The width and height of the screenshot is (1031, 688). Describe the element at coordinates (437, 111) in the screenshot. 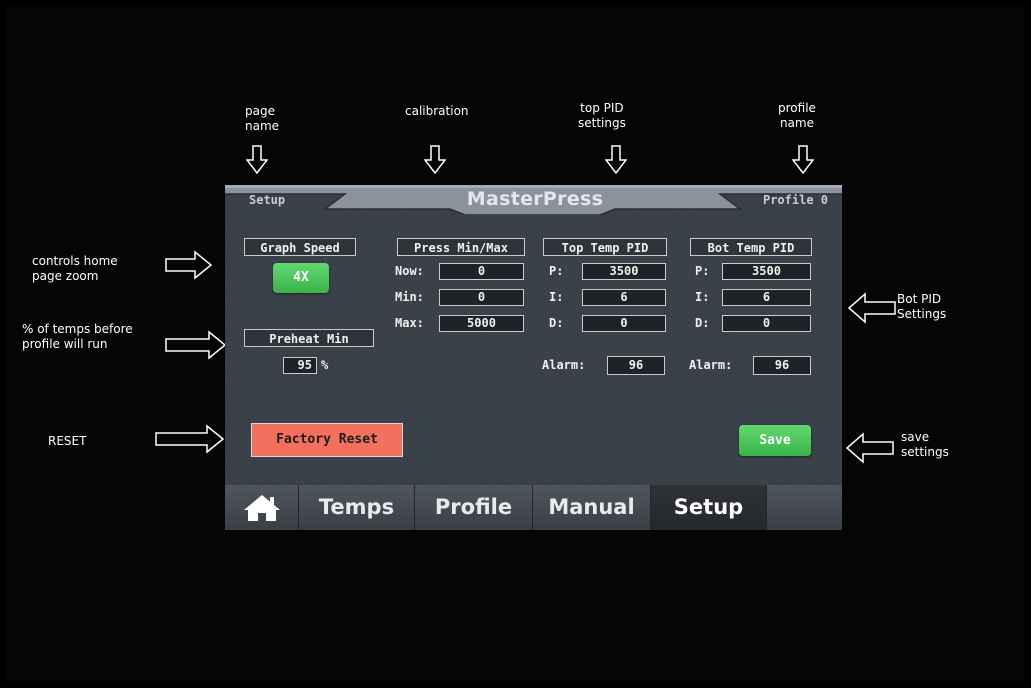

I see `annotation-calibration: calibration` at that location.